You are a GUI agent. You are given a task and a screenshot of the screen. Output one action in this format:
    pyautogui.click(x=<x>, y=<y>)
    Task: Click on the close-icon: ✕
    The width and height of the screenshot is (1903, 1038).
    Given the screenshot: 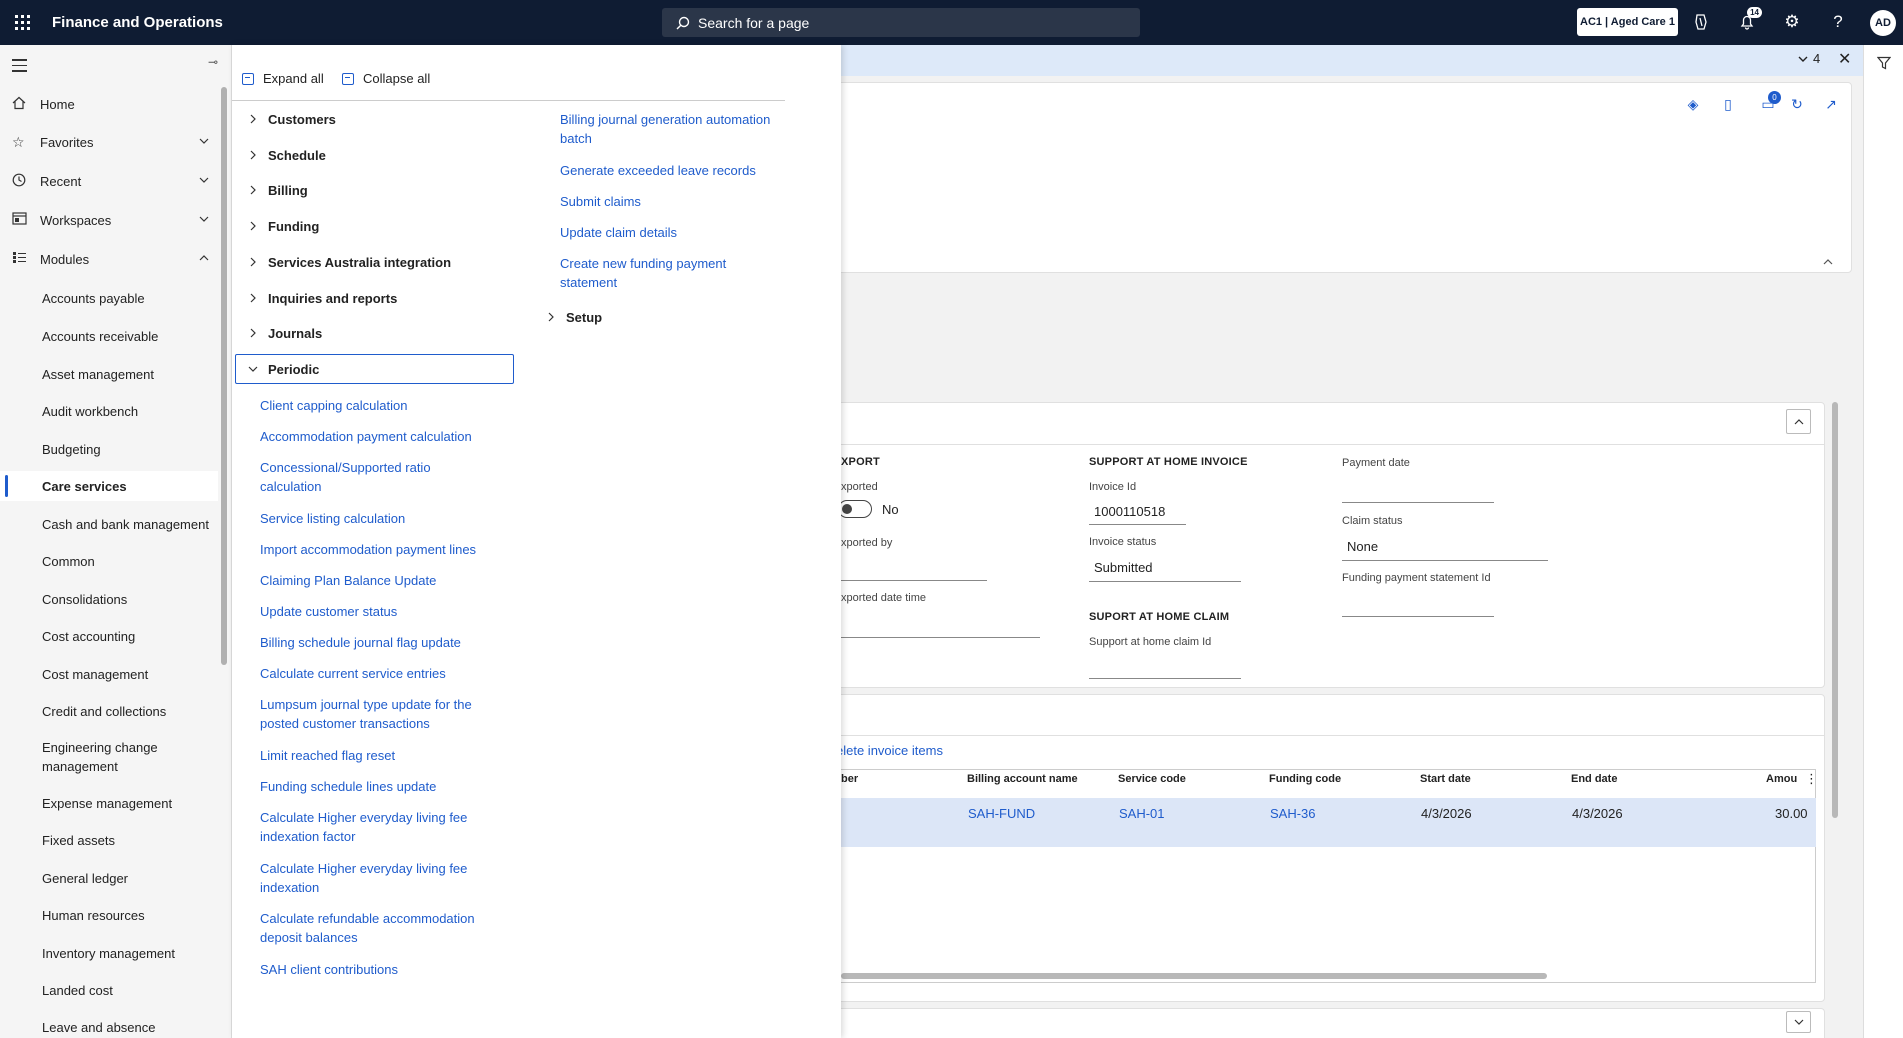 What is the action you would take?
    pyautogui.click(x=1844, y=59)
    